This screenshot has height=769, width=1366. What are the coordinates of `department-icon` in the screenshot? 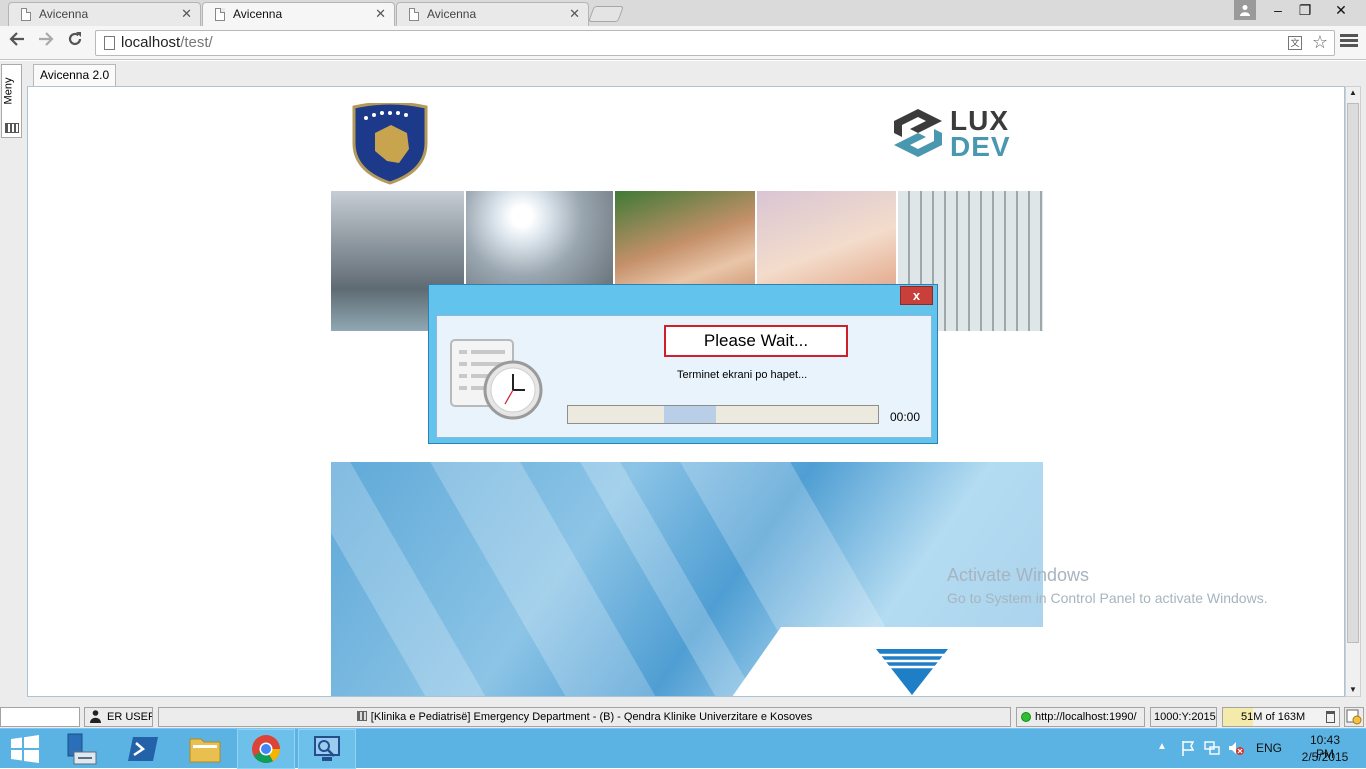 It's located at (361, 716).